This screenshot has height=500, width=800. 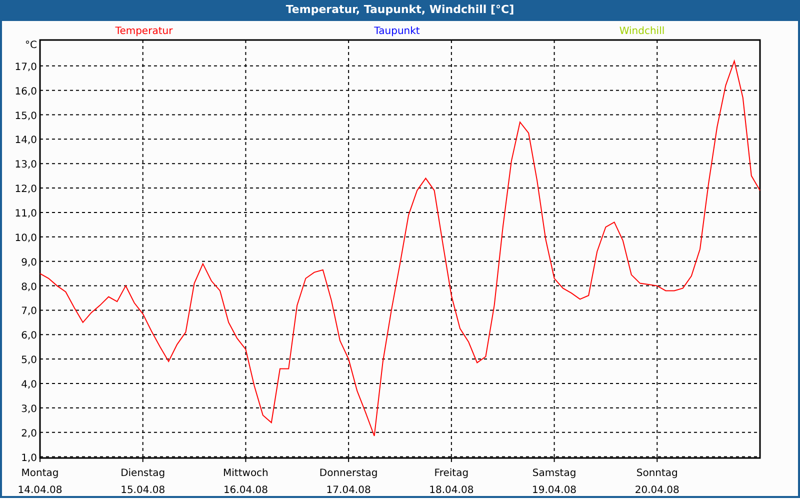 What do you see at coordinates (451, 473) in the screenshot?
I see `tick-label: Freitag` at bounding box center [451, 473].